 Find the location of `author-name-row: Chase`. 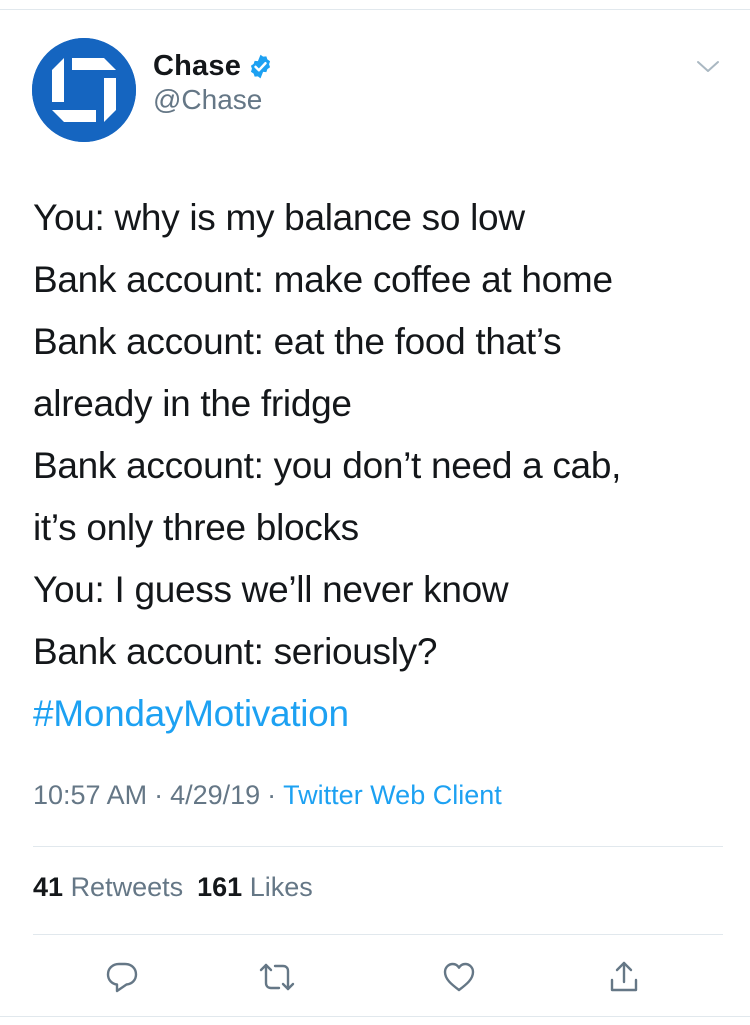

author-name-row: Chase is located at coordinates (213, 66).